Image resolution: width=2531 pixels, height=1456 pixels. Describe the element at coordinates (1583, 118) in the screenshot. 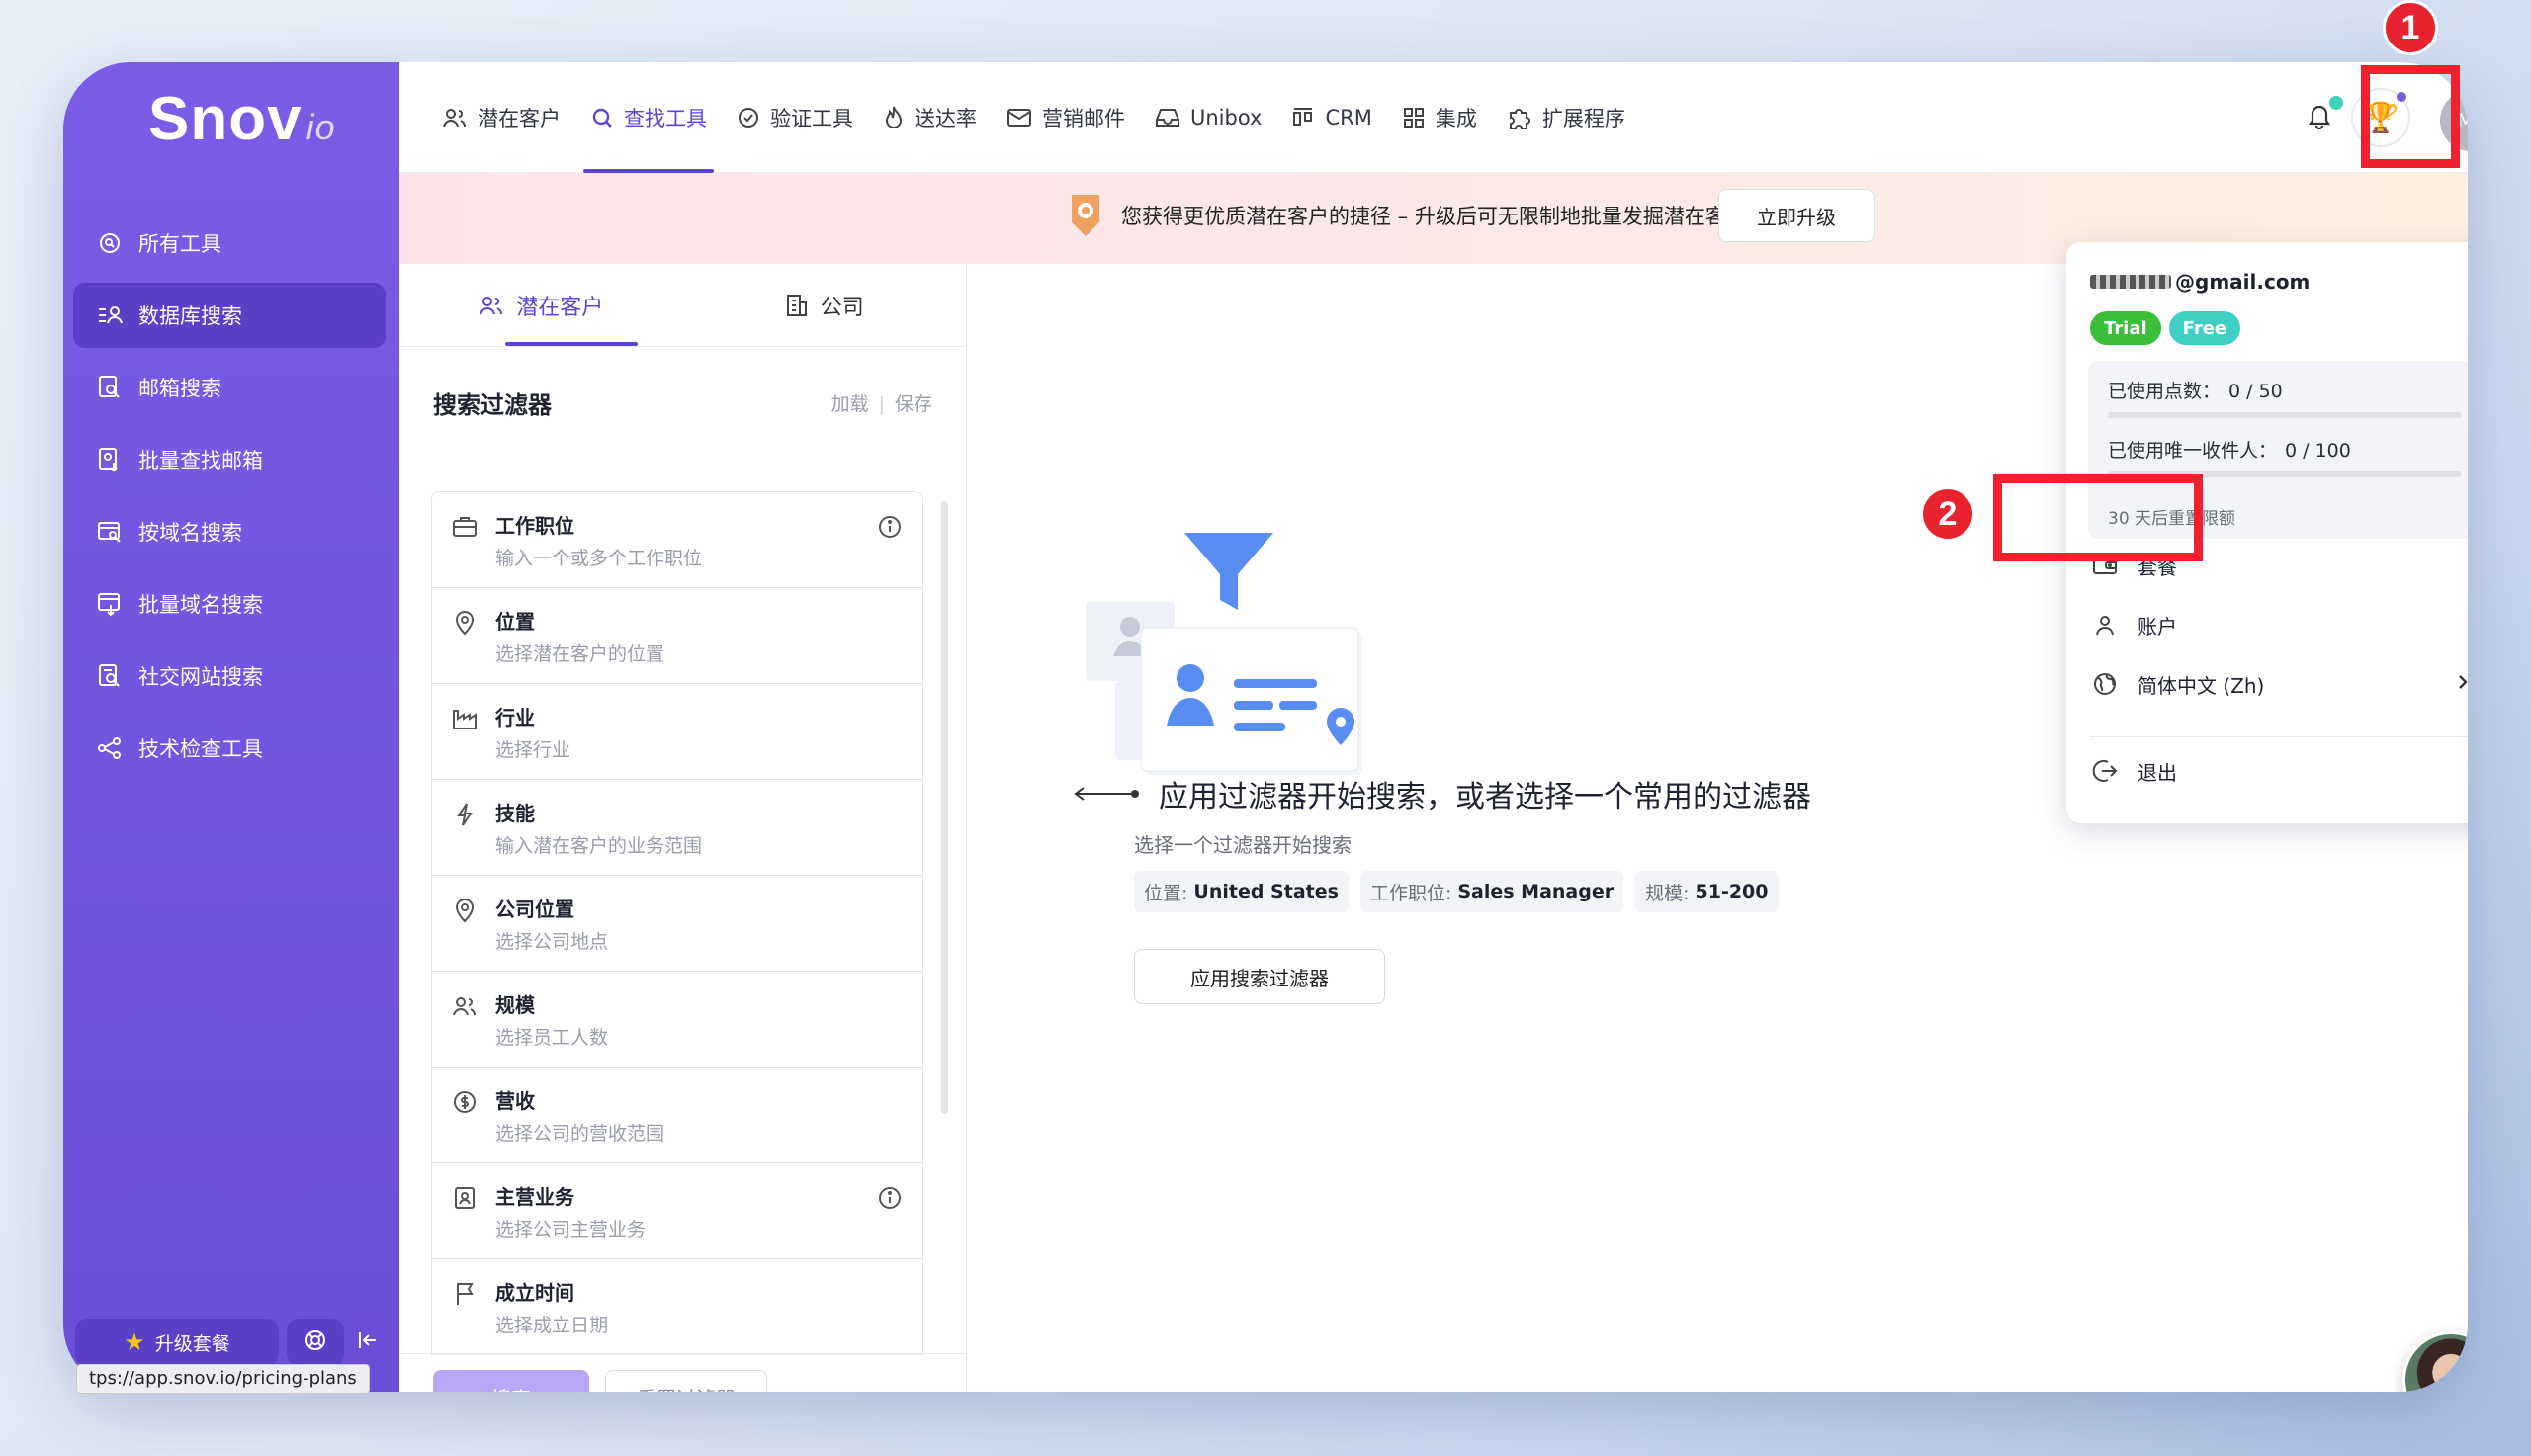

I see `nav-label: 扩展程序` at that location.